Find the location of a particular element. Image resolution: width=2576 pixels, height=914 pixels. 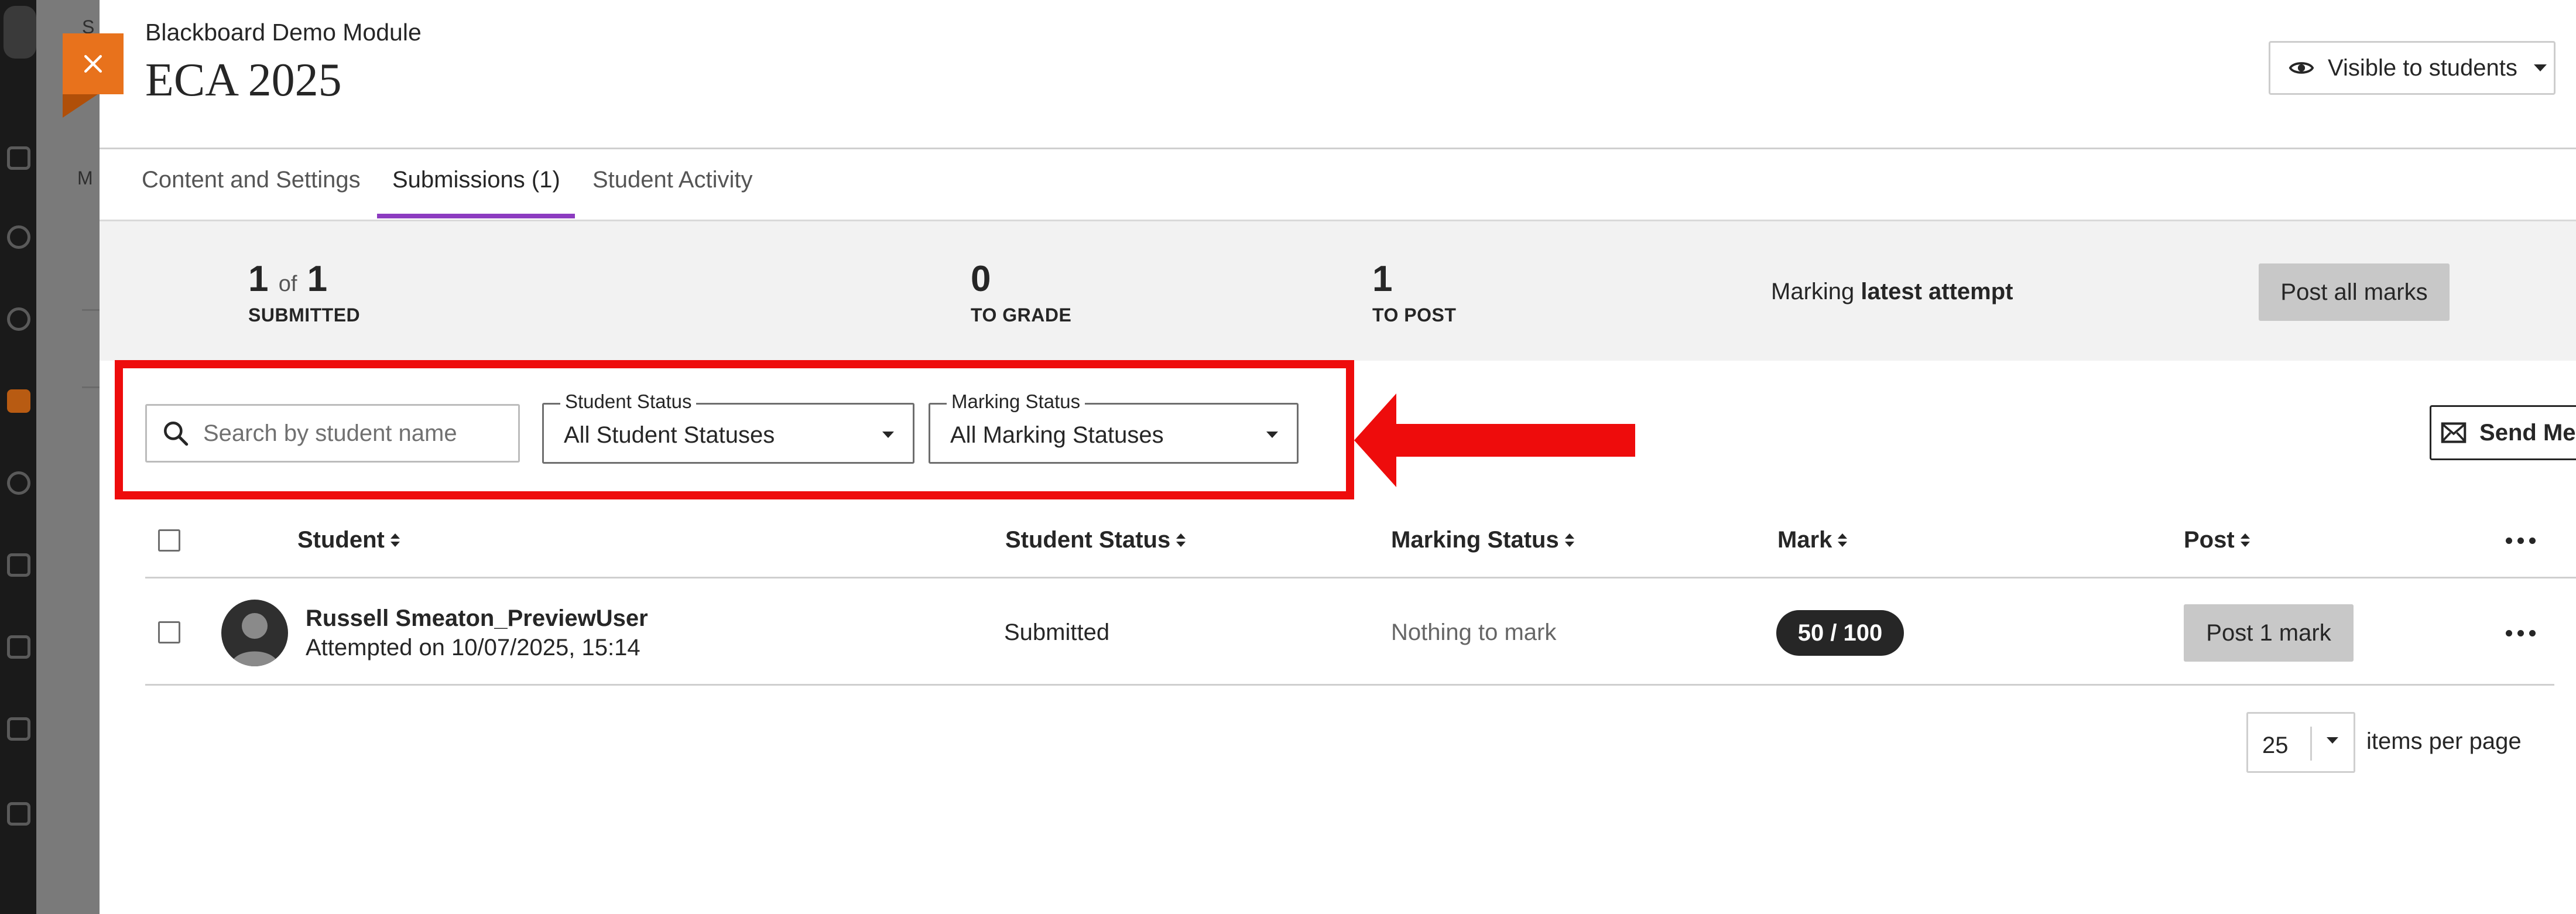

row-checkbox is located at coordinates (169, 632).